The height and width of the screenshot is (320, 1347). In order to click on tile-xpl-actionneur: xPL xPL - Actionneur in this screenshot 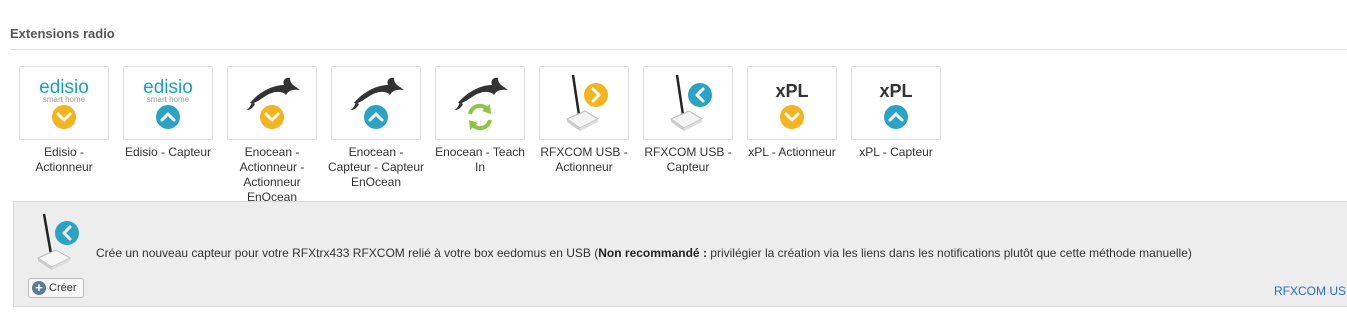, I will do `click(792, 141)`.